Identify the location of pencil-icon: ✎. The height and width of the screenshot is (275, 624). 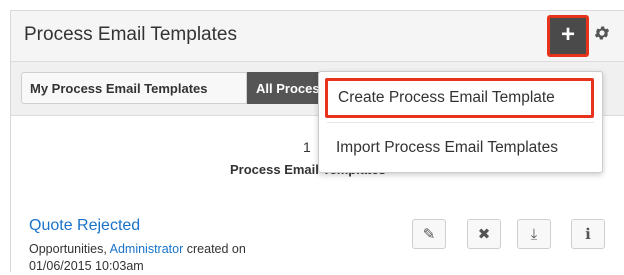
(429, 234).